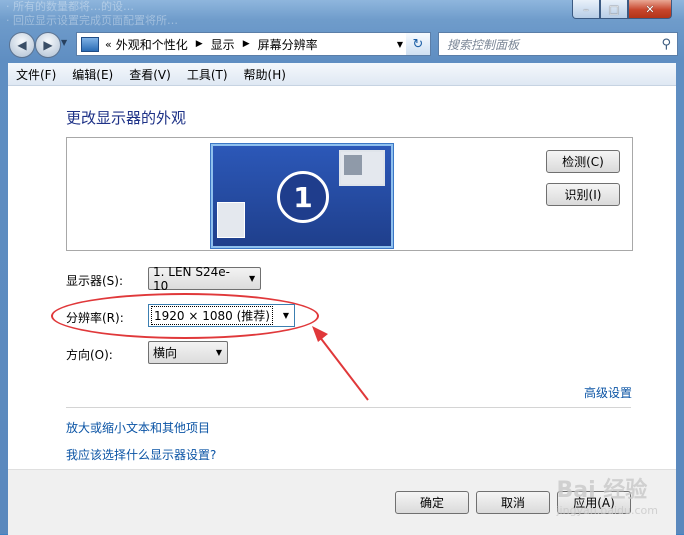 The image size is (684, 535). I want to click on display-select: 1. LEN S24e-10 ▼, so click(204, 278).